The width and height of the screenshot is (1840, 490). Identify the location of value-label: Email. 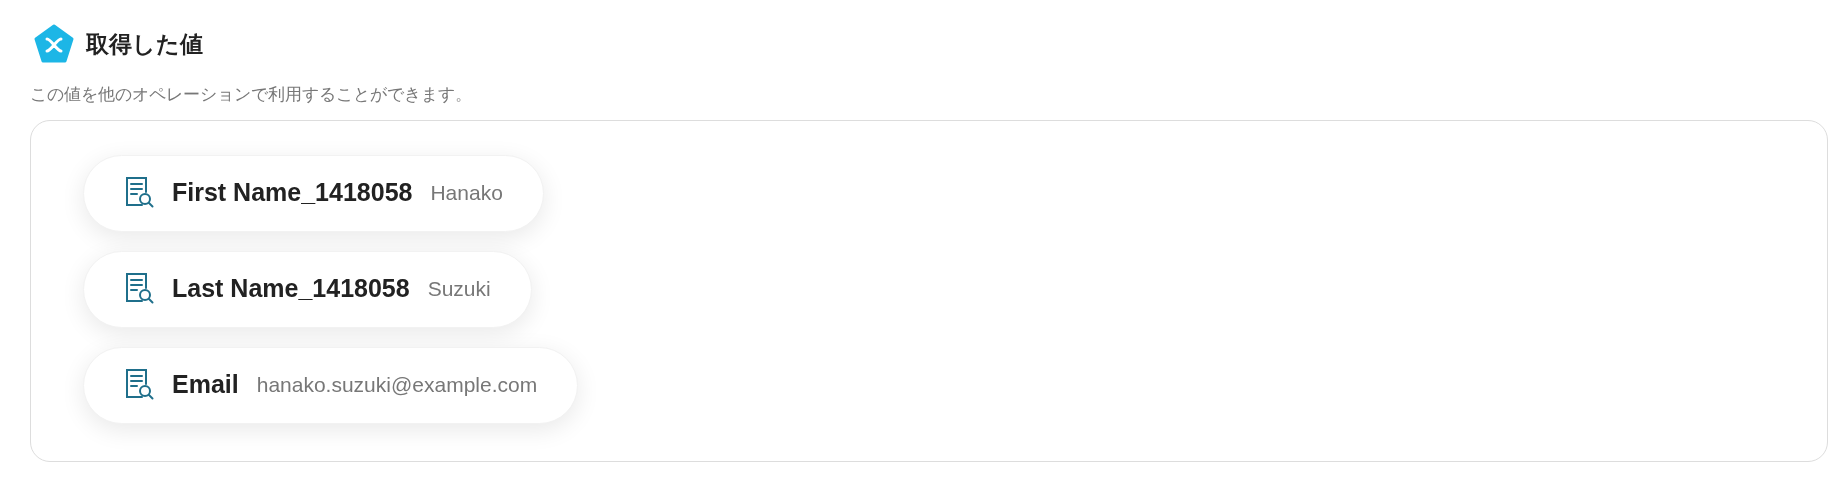
(205, 385).